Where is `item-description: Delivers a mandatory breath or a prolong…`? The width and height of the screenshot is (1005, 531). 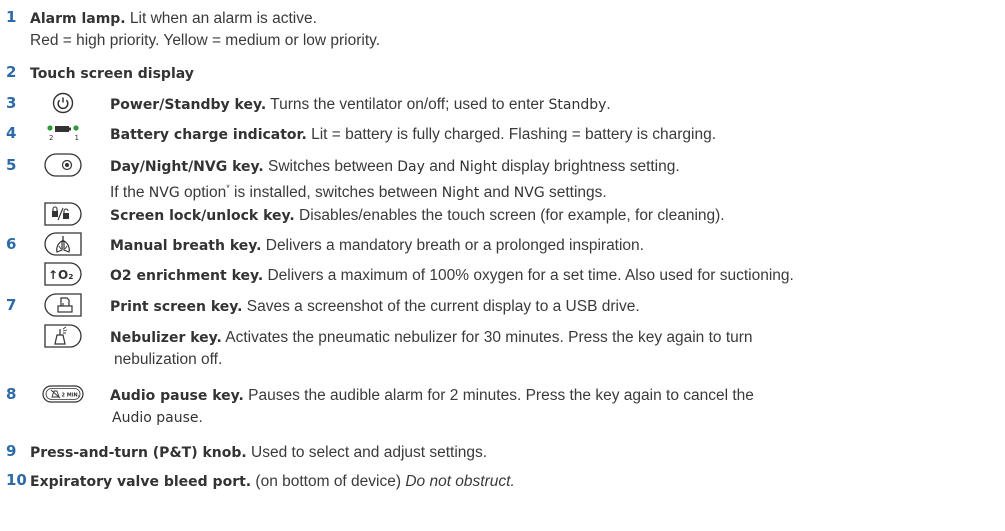
item-description: Delivers a mandatory breath or a prolong… is located at coordinates (452, 245).